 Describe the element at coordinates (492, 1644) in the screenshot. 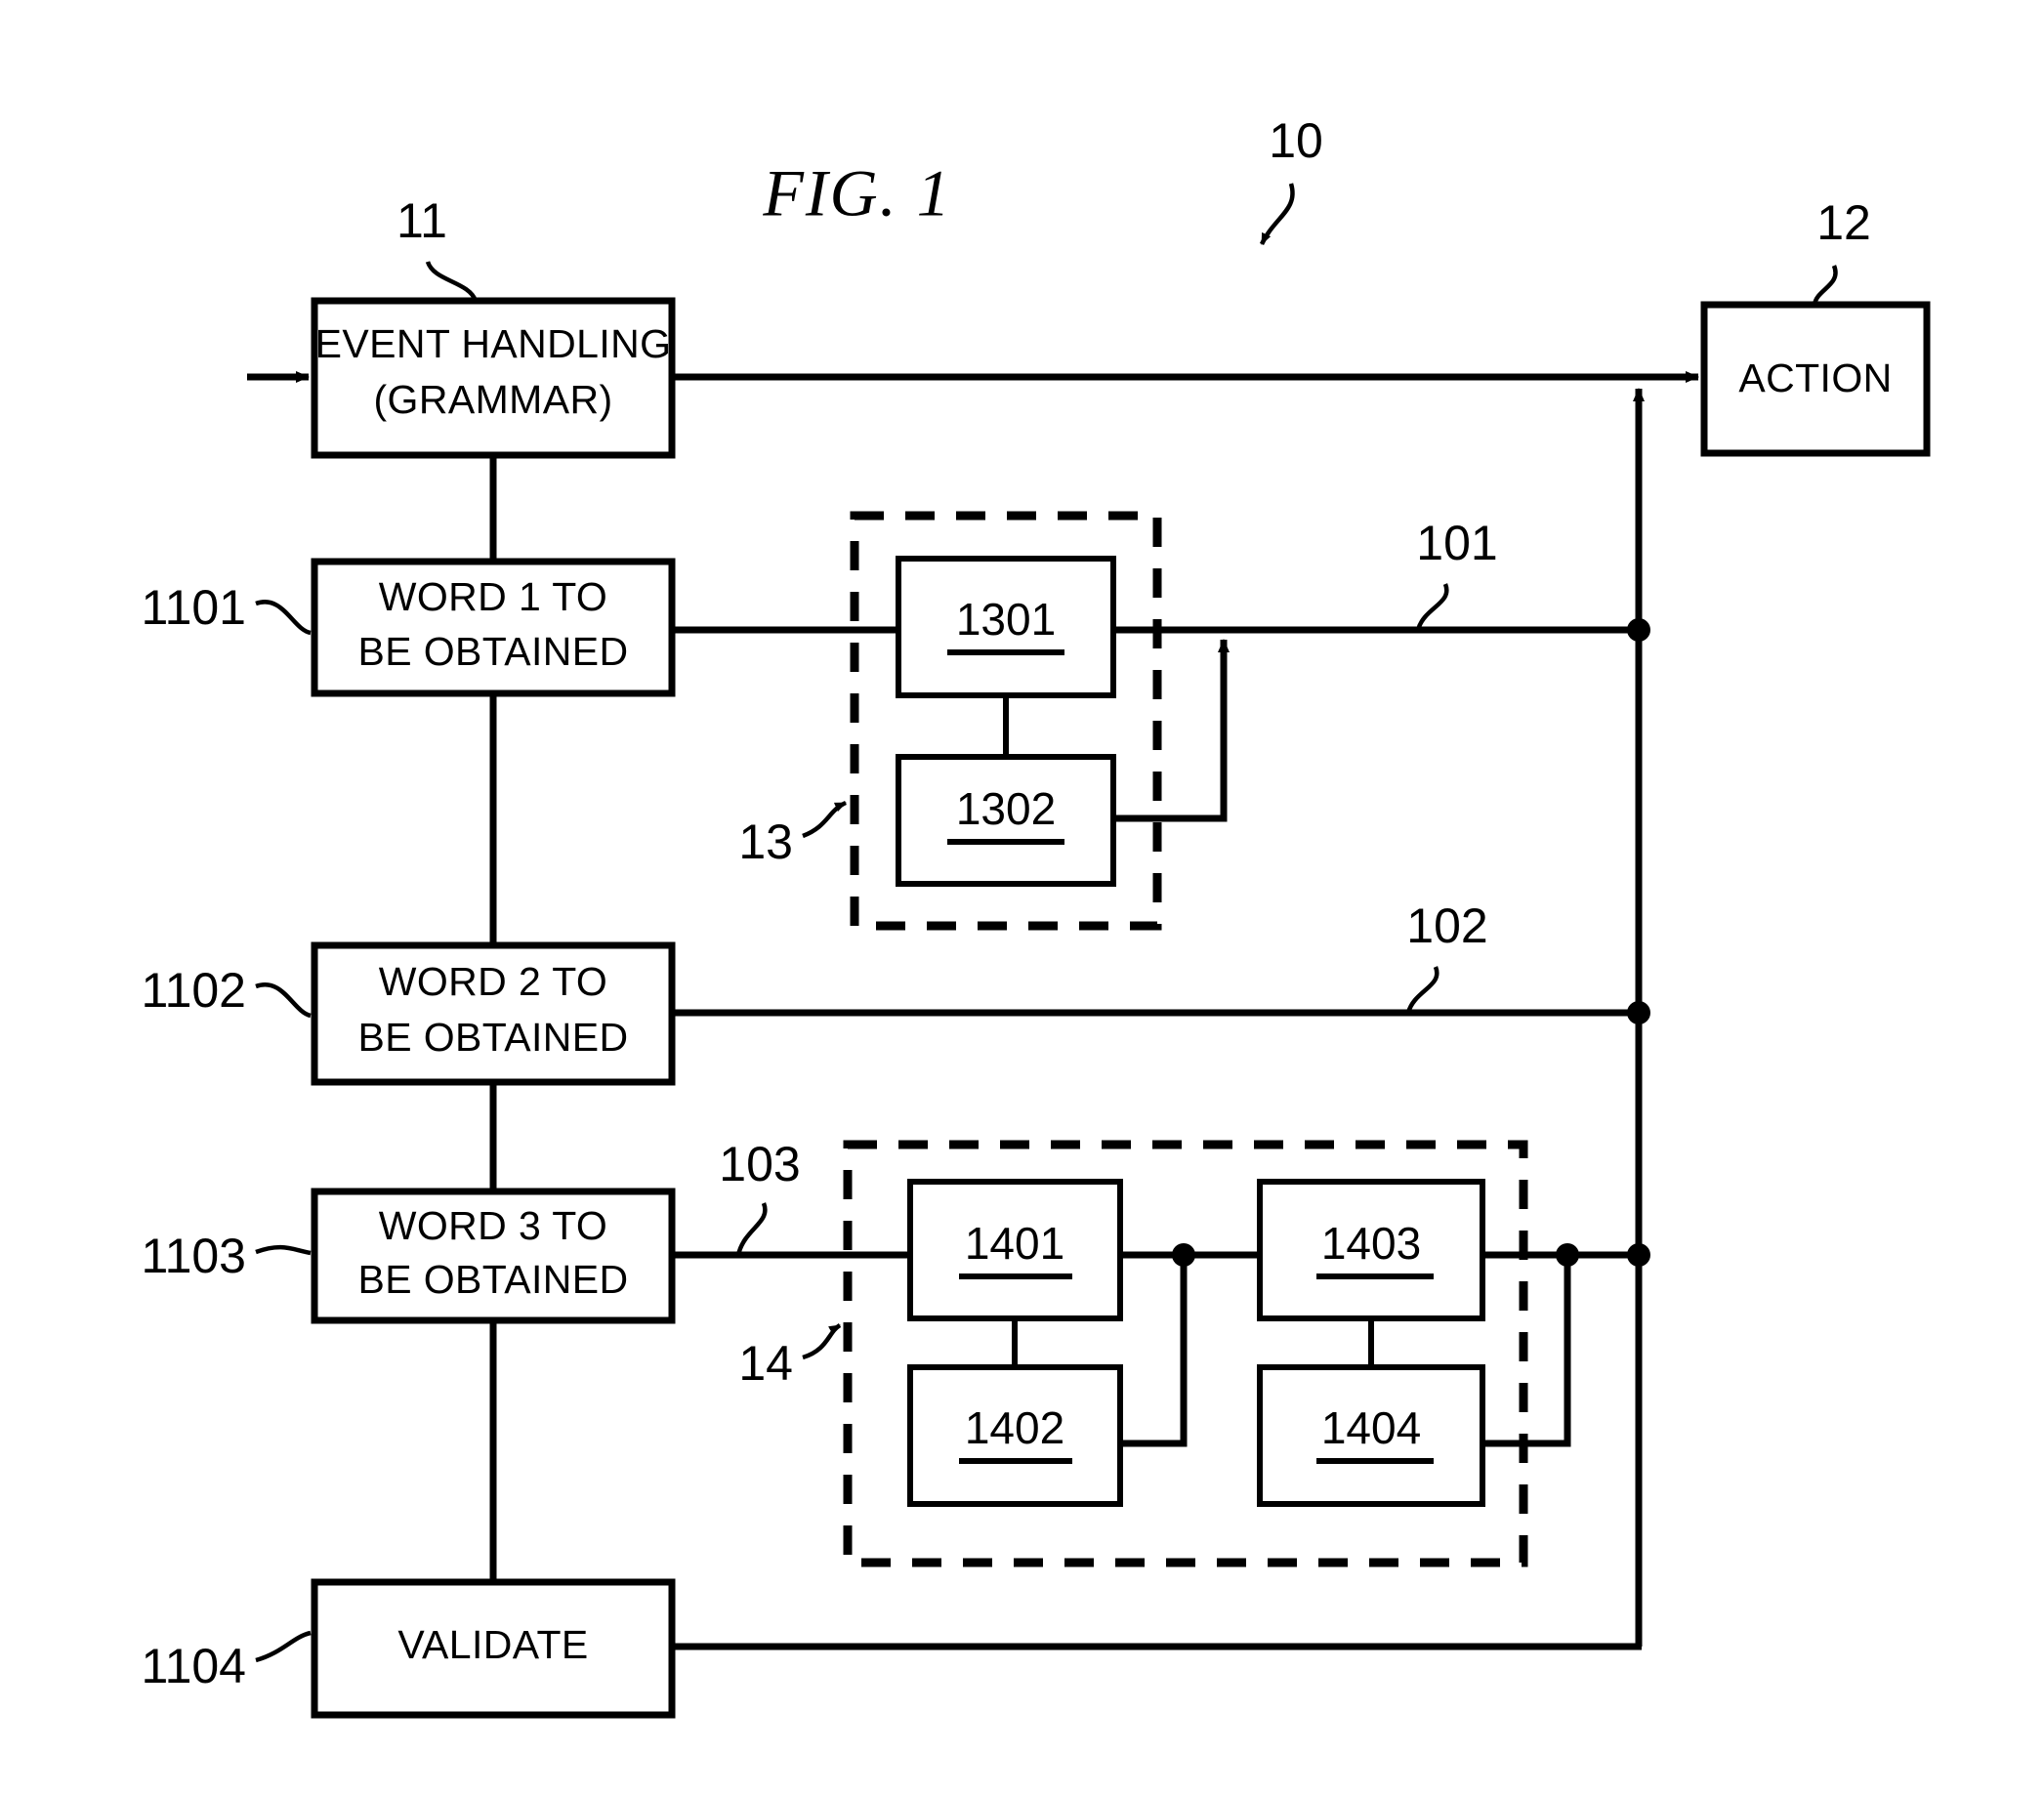

I see `block-validate-label: VALIDATE` at that location.